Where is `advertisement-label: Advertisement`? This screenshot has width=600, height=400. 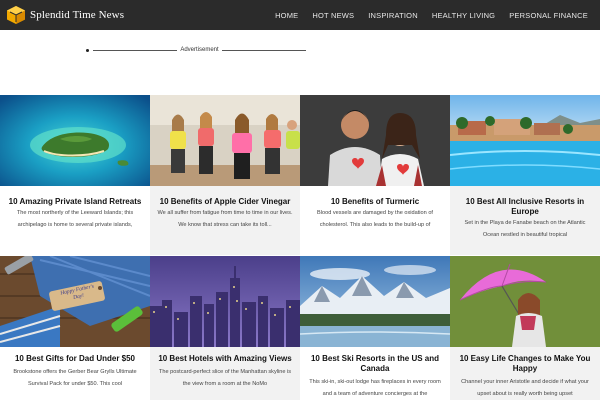
advertisement-label: Advertisement is located at coordinates (199, 50).